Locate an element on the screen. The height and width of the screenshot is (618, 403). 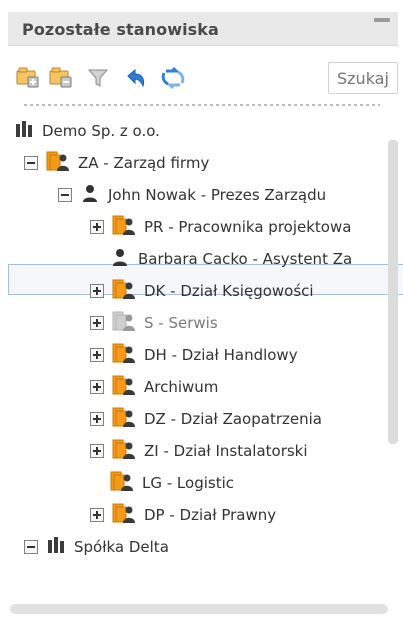
tree-item: Demo Sp. z o.o. is located at coordinates (87, 131).